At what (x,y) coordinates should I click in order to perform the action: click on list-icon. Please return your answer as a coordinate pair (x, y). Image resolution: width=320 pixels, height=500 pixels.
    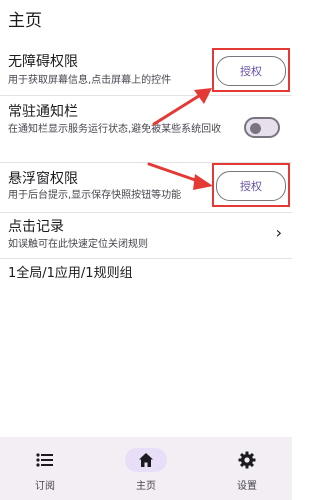
    Looking at the image, I should click on (45, 460).